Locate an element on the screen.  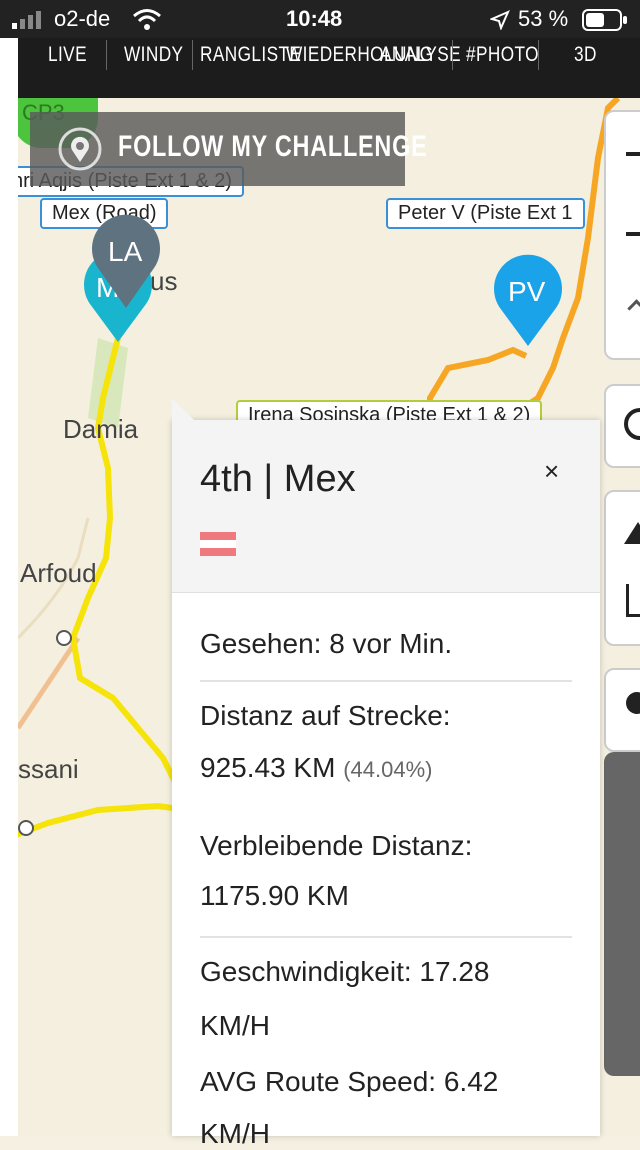
elevation-chart-icon is located at coordinates (633, 600).